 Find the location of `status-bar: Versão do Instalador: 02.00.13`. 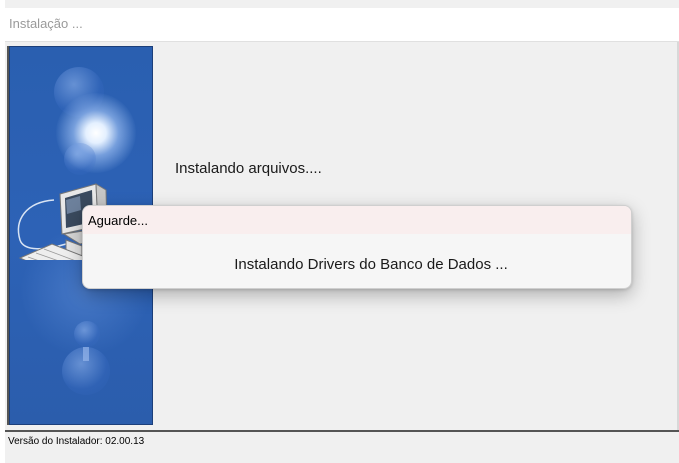

status-bar: Versão do Instalador: 02.00.13 is located at coordinates (342, 441).